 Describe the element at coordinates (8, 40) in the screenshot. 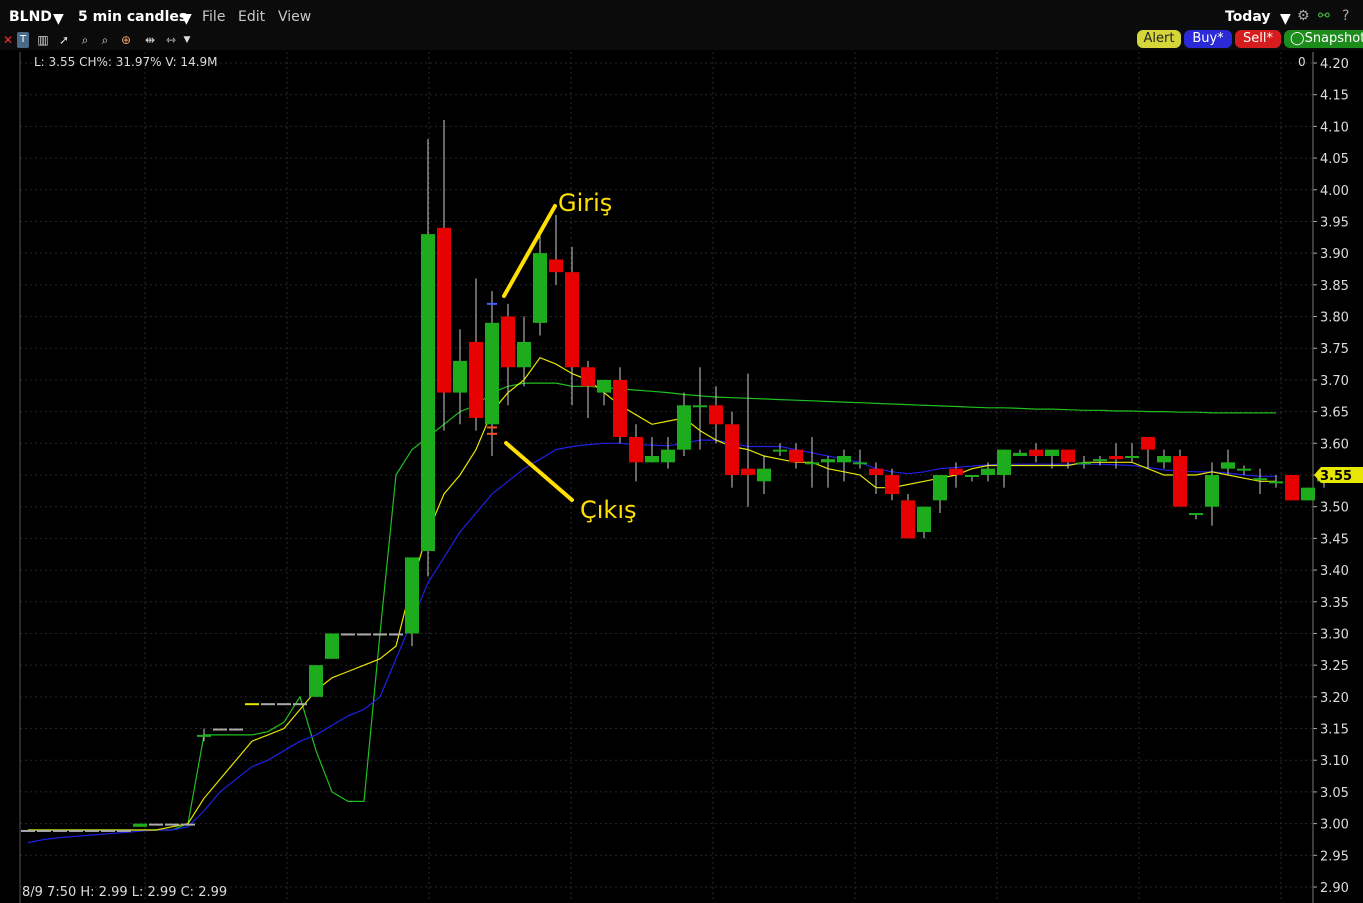

I see `close-icon: ✕` at that location.